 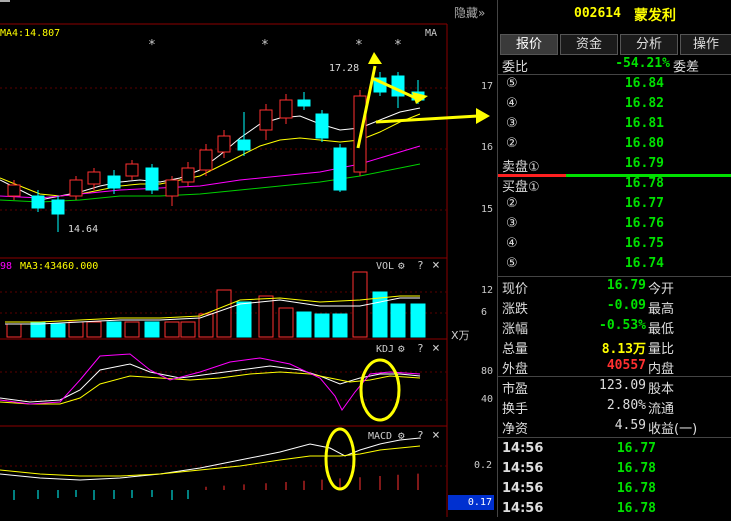 I want to click on kdj-gear-icon: ⚙, so click(x=401, y=348).